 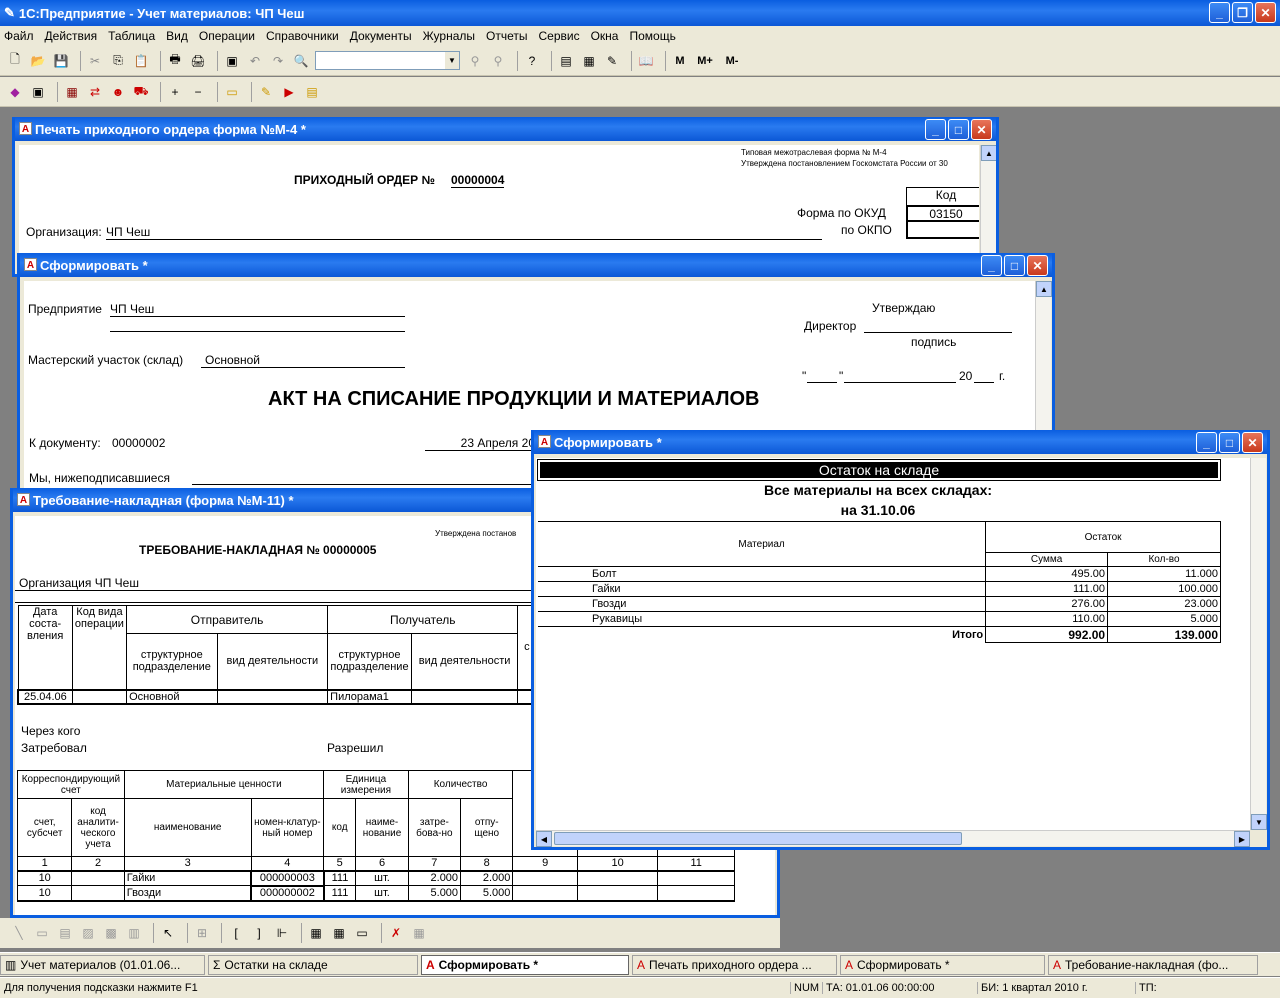 What do you see at coordinates (71, 36) in the screenshot?
I see `menu-actions: Действия` at bounding box center [71, 36].